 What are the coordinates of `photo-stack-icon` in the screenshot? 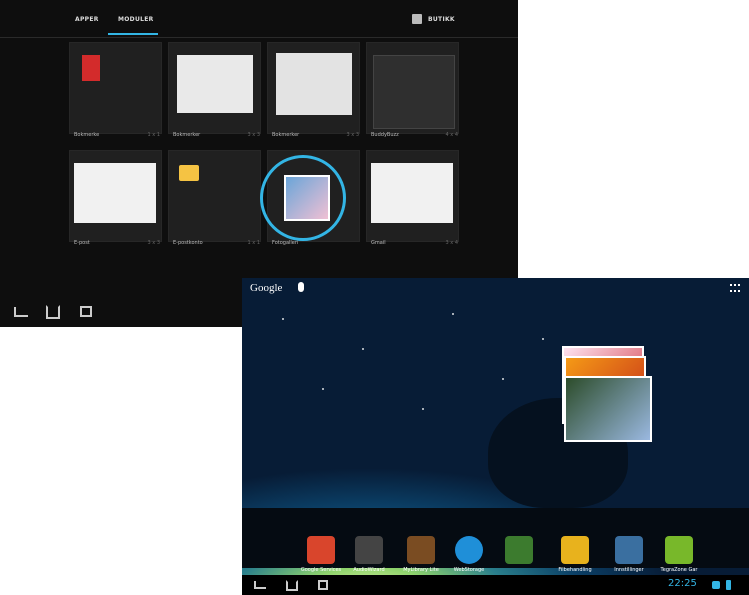 It's located at (307, 198).